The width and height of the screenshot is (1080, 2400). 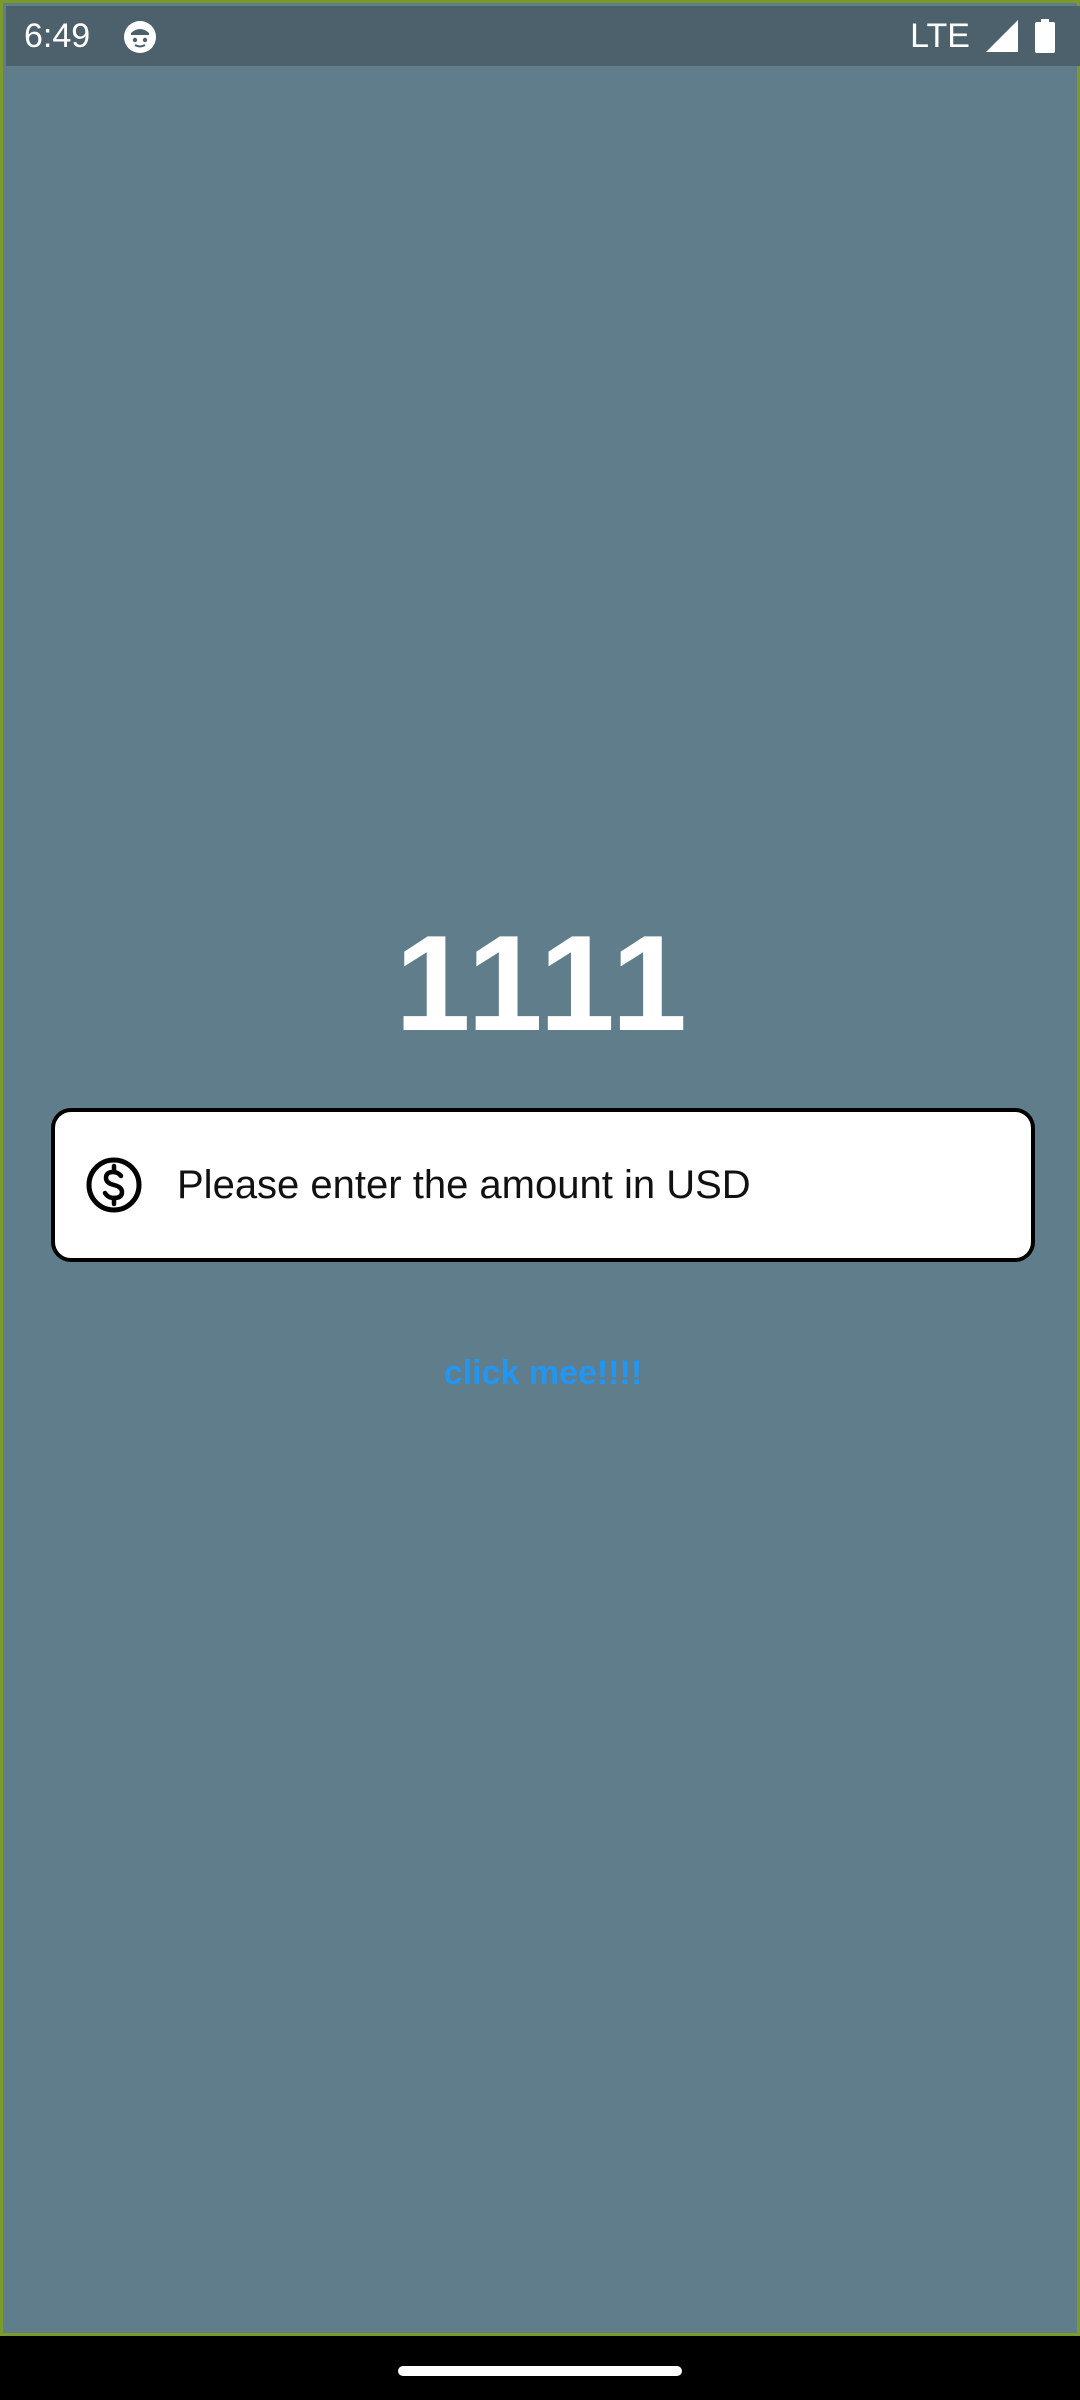 I want to click on network-type: LTE, so click(x=940, y=36).